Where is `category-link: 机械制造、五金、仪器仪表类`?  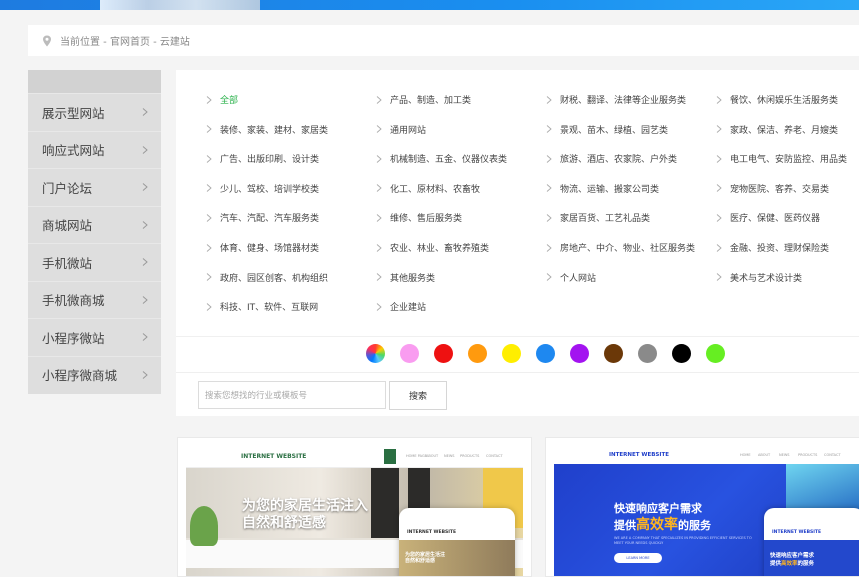
category-link: 机械制造、五金、仪器仪表类 is located at coordinates (441, 158).